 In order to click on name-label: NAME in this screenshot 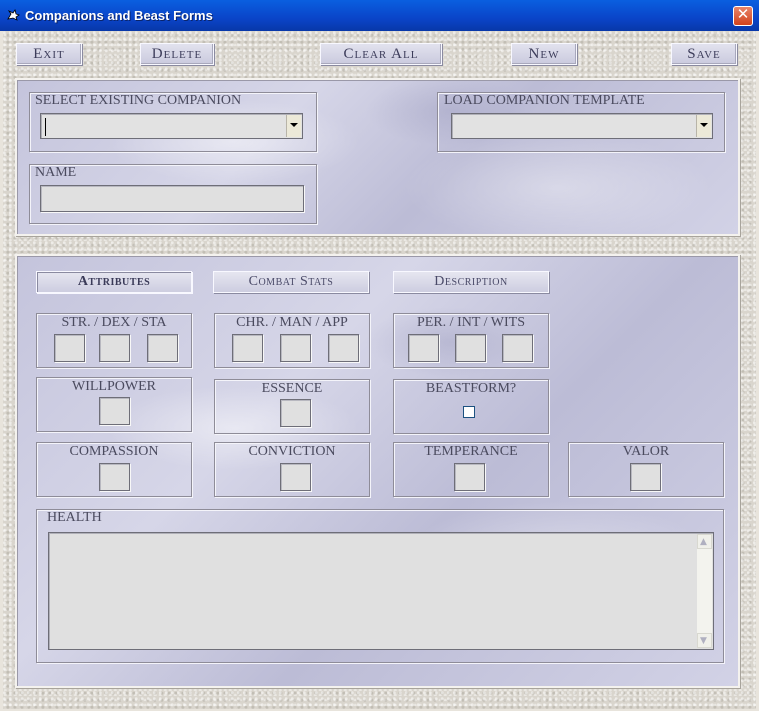, I will do `click(56, 172)`.